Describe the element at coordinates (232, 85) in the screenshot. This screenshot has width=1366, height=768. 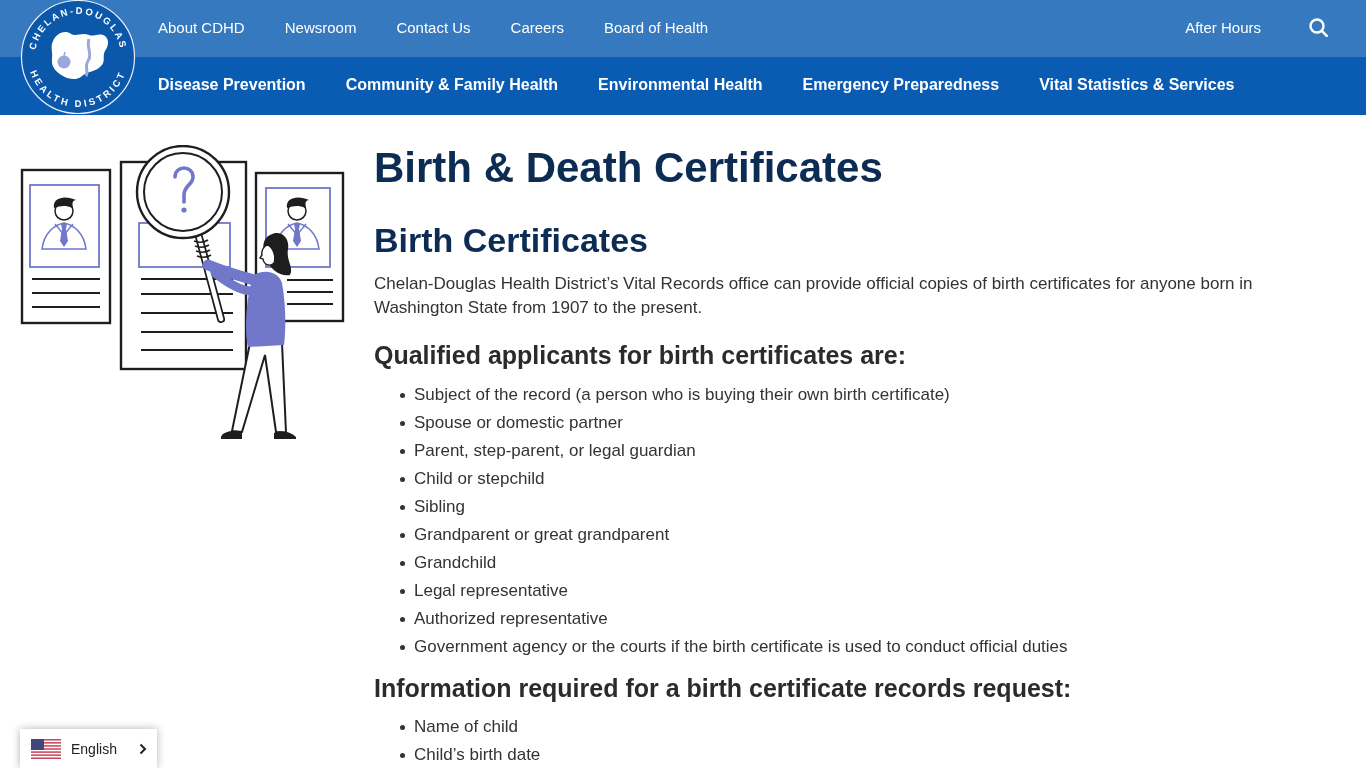
I see `main-nav-link: Disease Prevention` at that location.